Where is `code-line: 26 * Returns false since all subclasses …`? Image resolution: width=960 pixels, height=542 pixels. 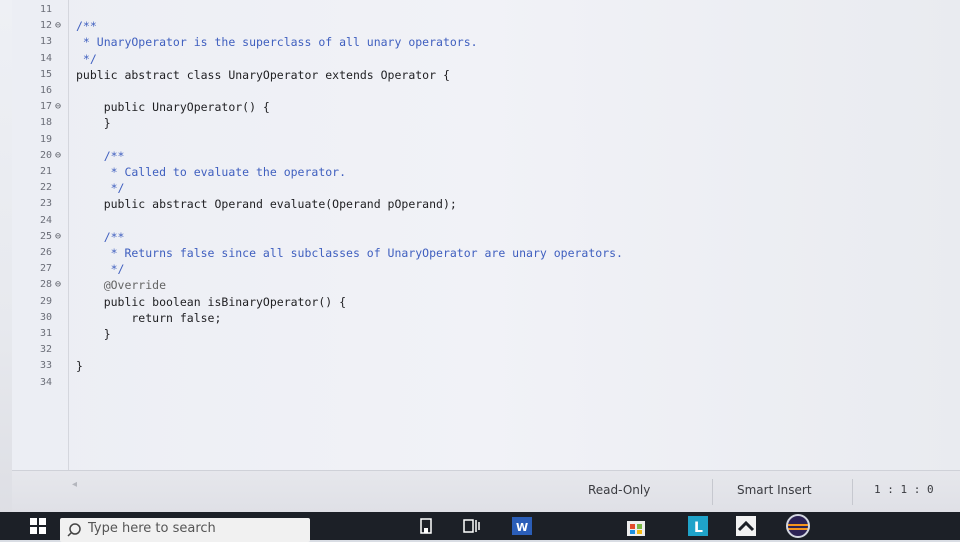
code-line: 26 * Returns false since all subclasses … is located at coordinates (482, 253).